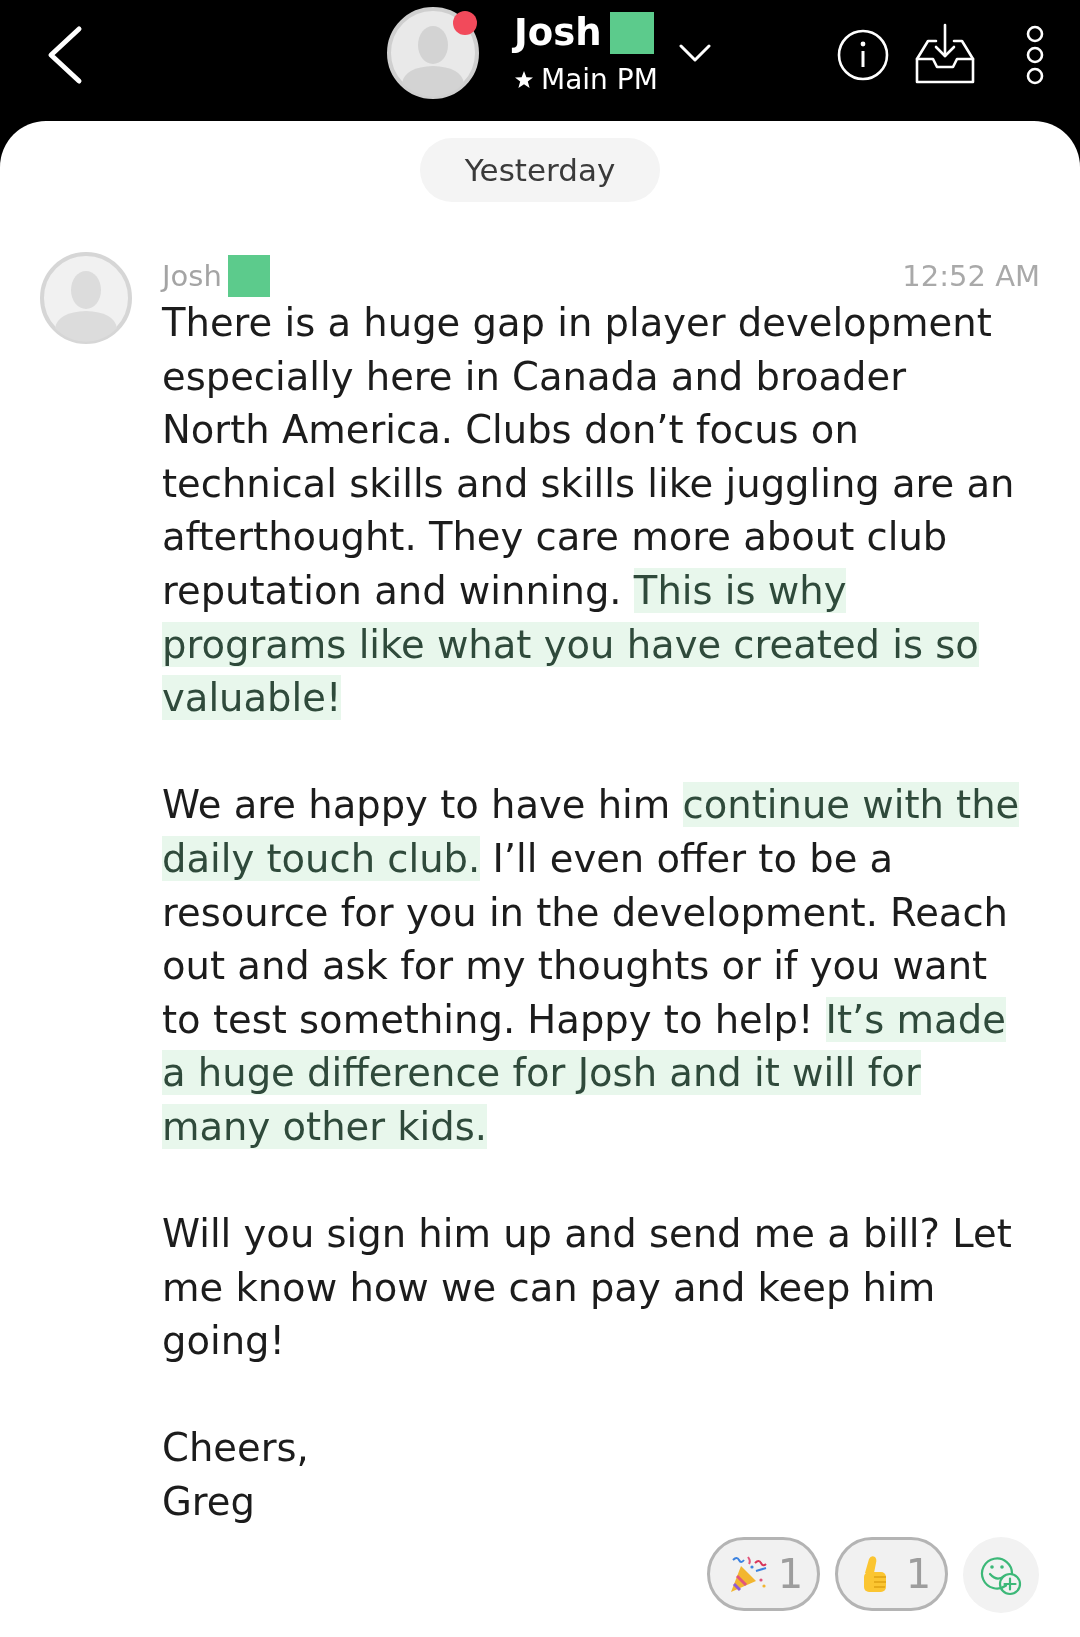 The height and width of the screenshot is (1637, 1080). I want to click on info-icon, so click(863, 55).